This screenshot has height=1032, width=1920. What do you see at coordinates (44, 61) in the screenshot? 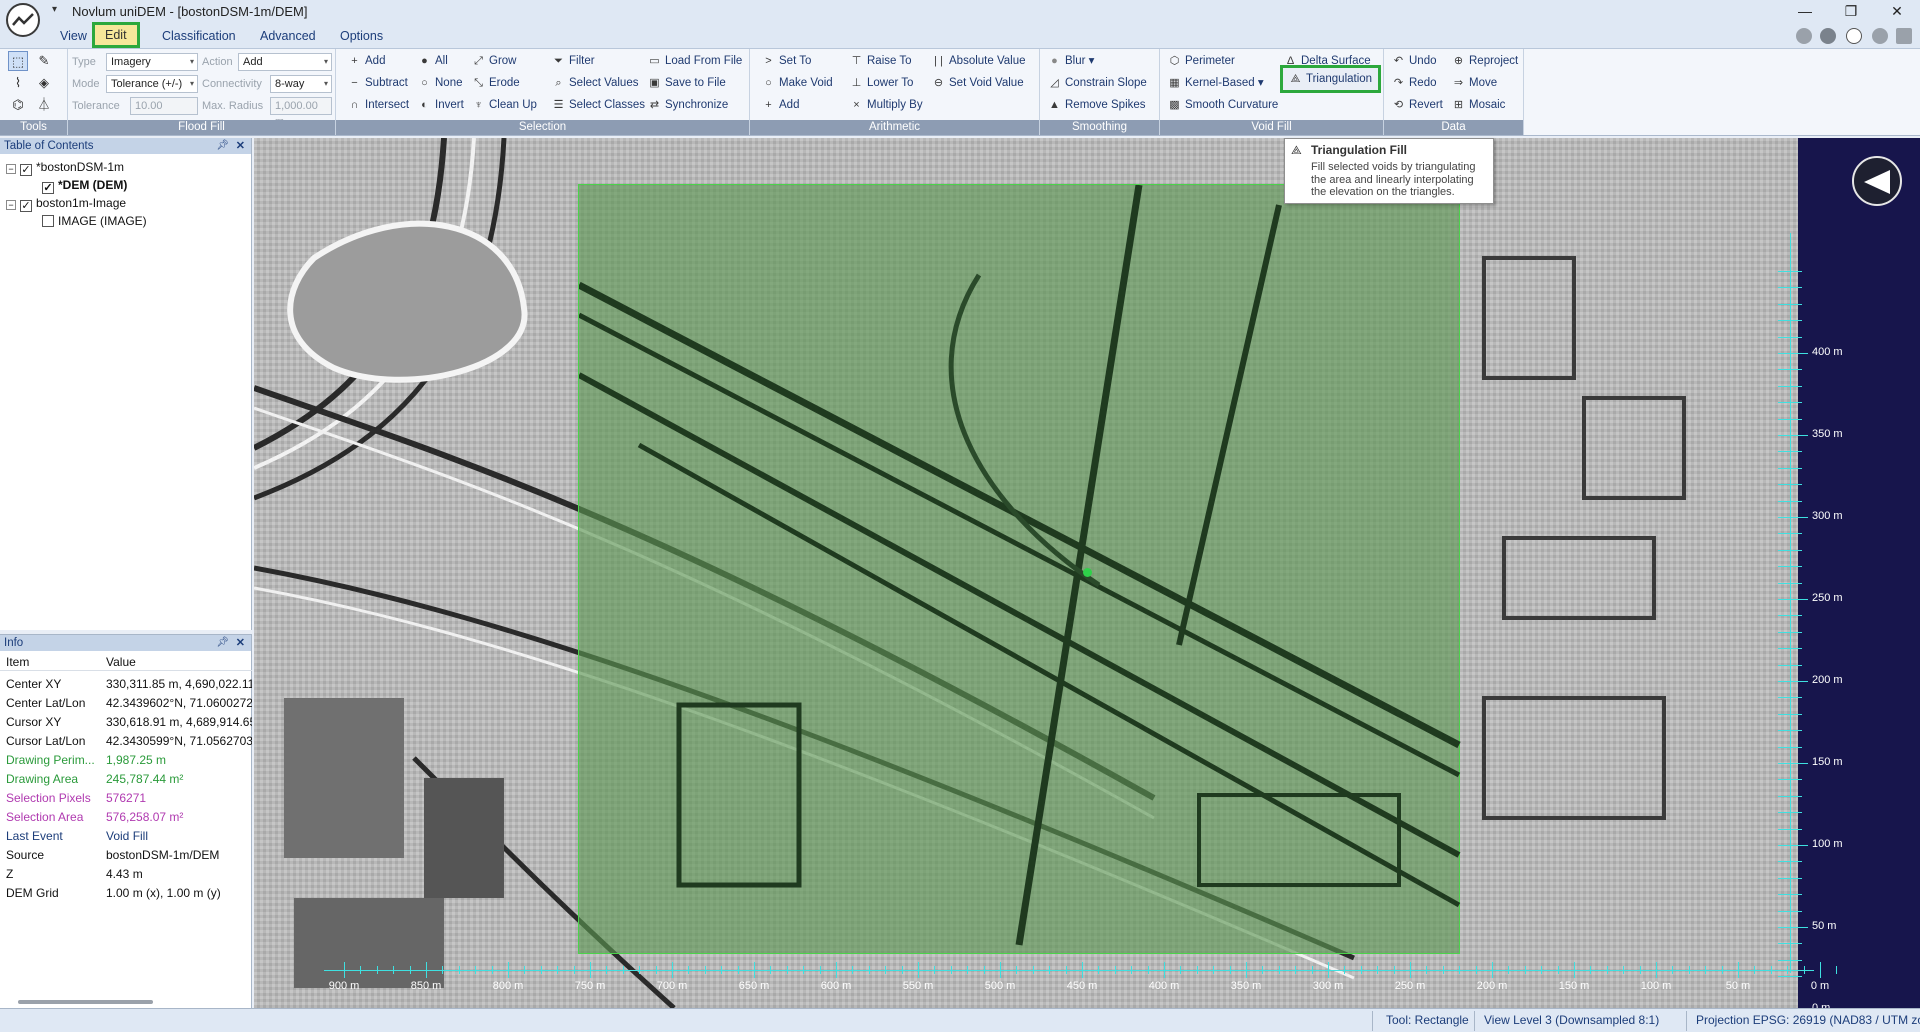
I see `pencil-icon: ✎` at bounding box center [44, 61].